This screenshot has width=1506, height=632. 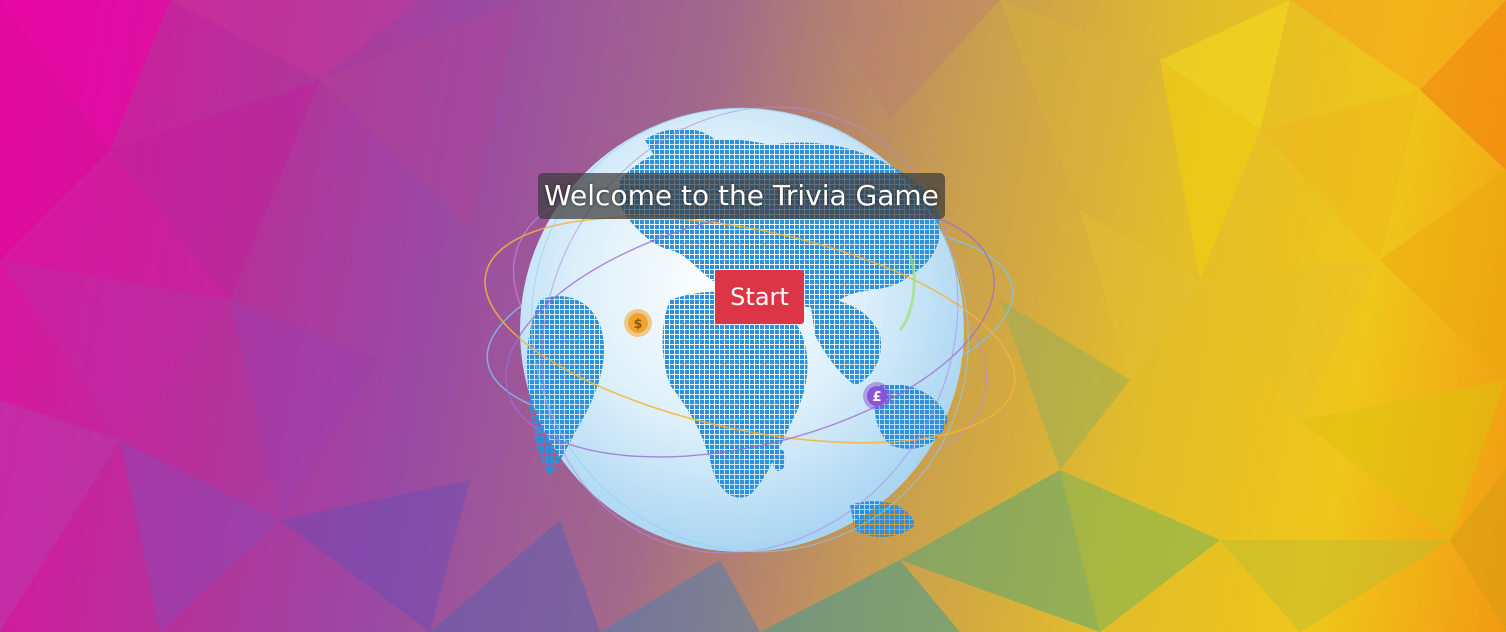 I want to click on dollar-coin-icon: $, so click(x=638, y=323).